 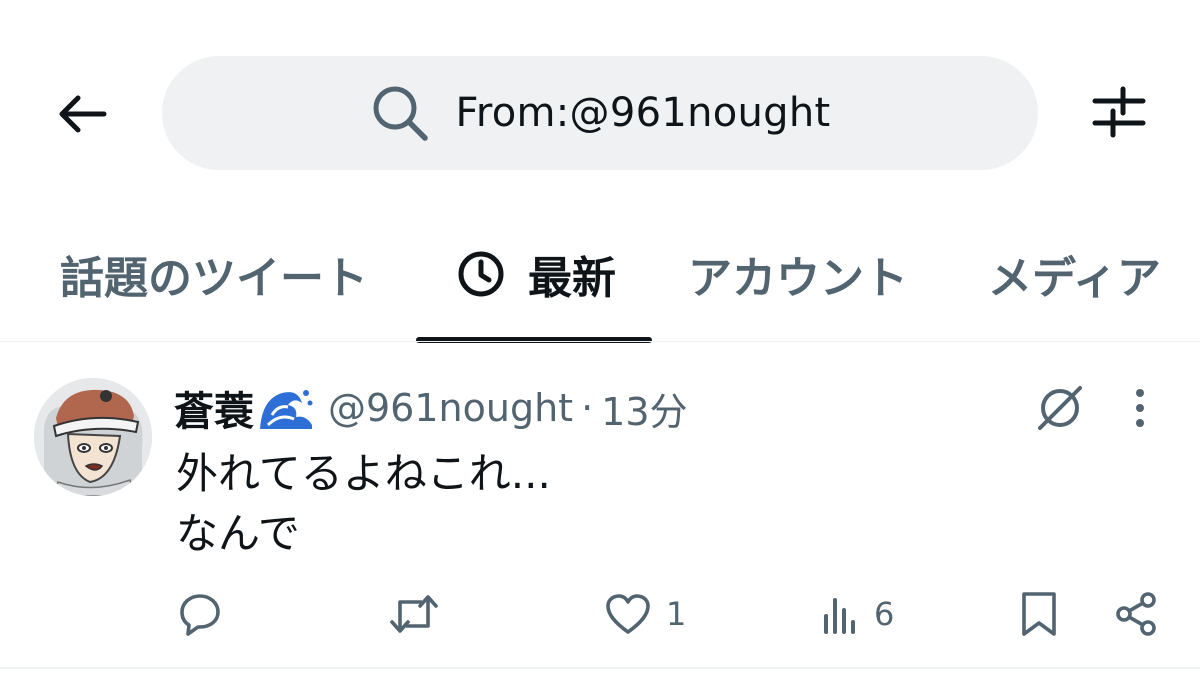 I want to click on more-options-button, so click(x=1140, y=410).